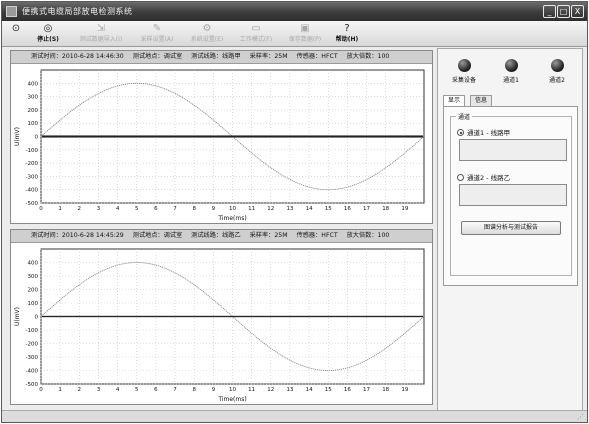 The image size is (589, 424). Describe the element at coordinates (577, 11) in the screenshot. I see `close-button: X` at that location.